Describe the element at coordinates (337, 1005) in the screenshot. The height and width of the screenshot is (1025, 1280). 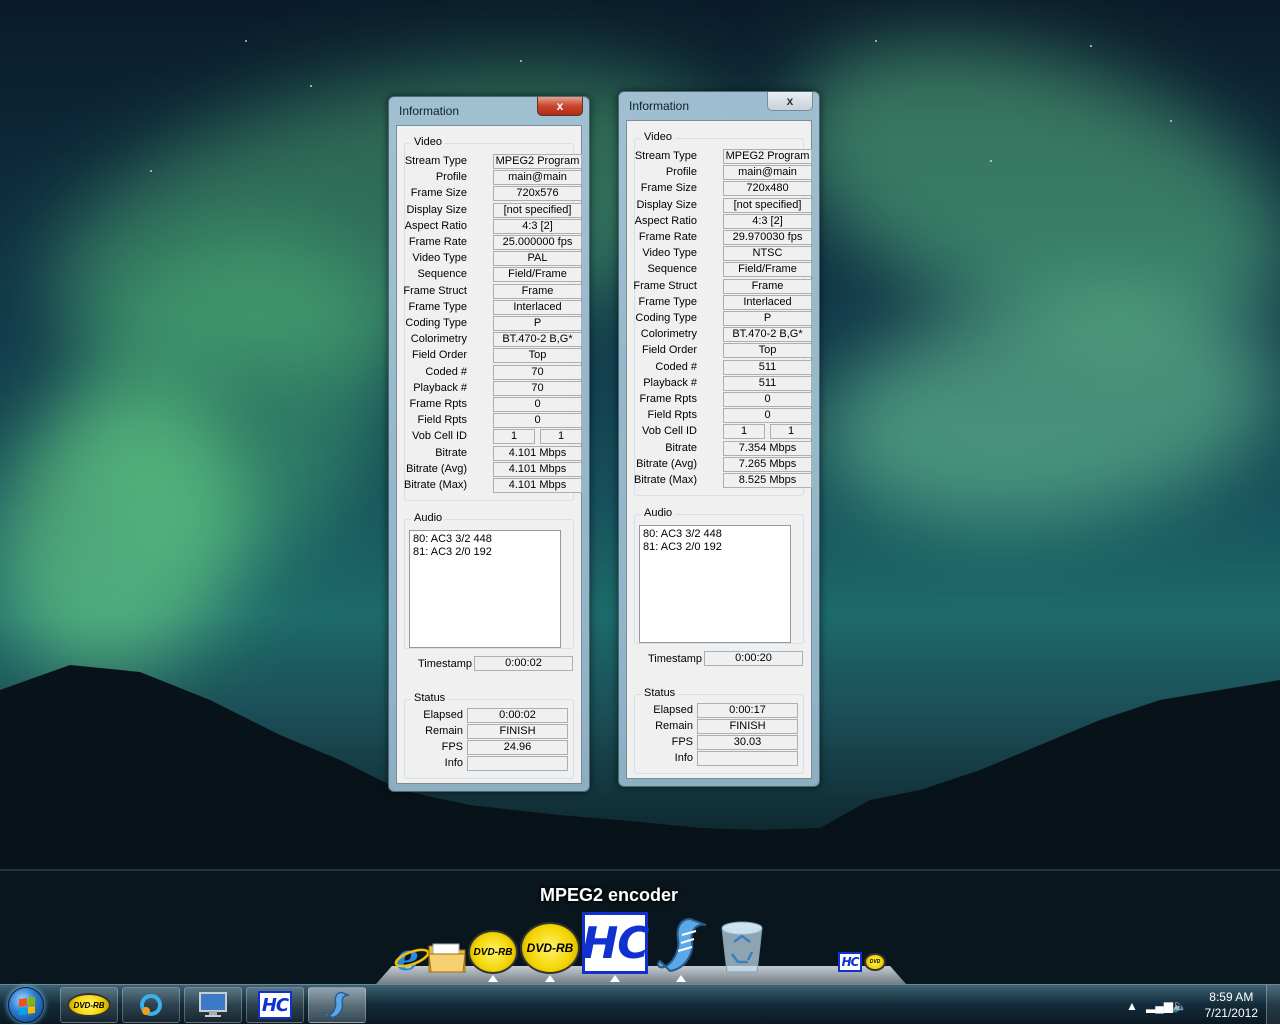
I see `taskbar-script-button` at that location.